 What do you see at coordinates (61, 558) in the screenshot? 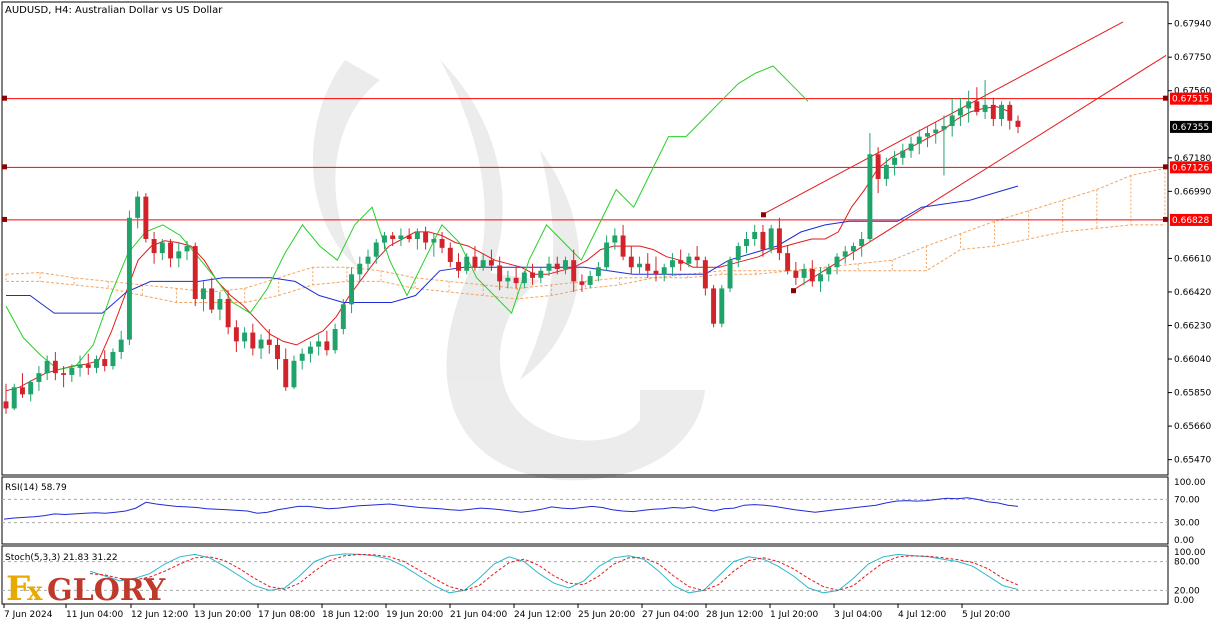
I see `stoch-label: Stoch(5,3,3) 21.83 31.22` at bounding box center [61, 558].